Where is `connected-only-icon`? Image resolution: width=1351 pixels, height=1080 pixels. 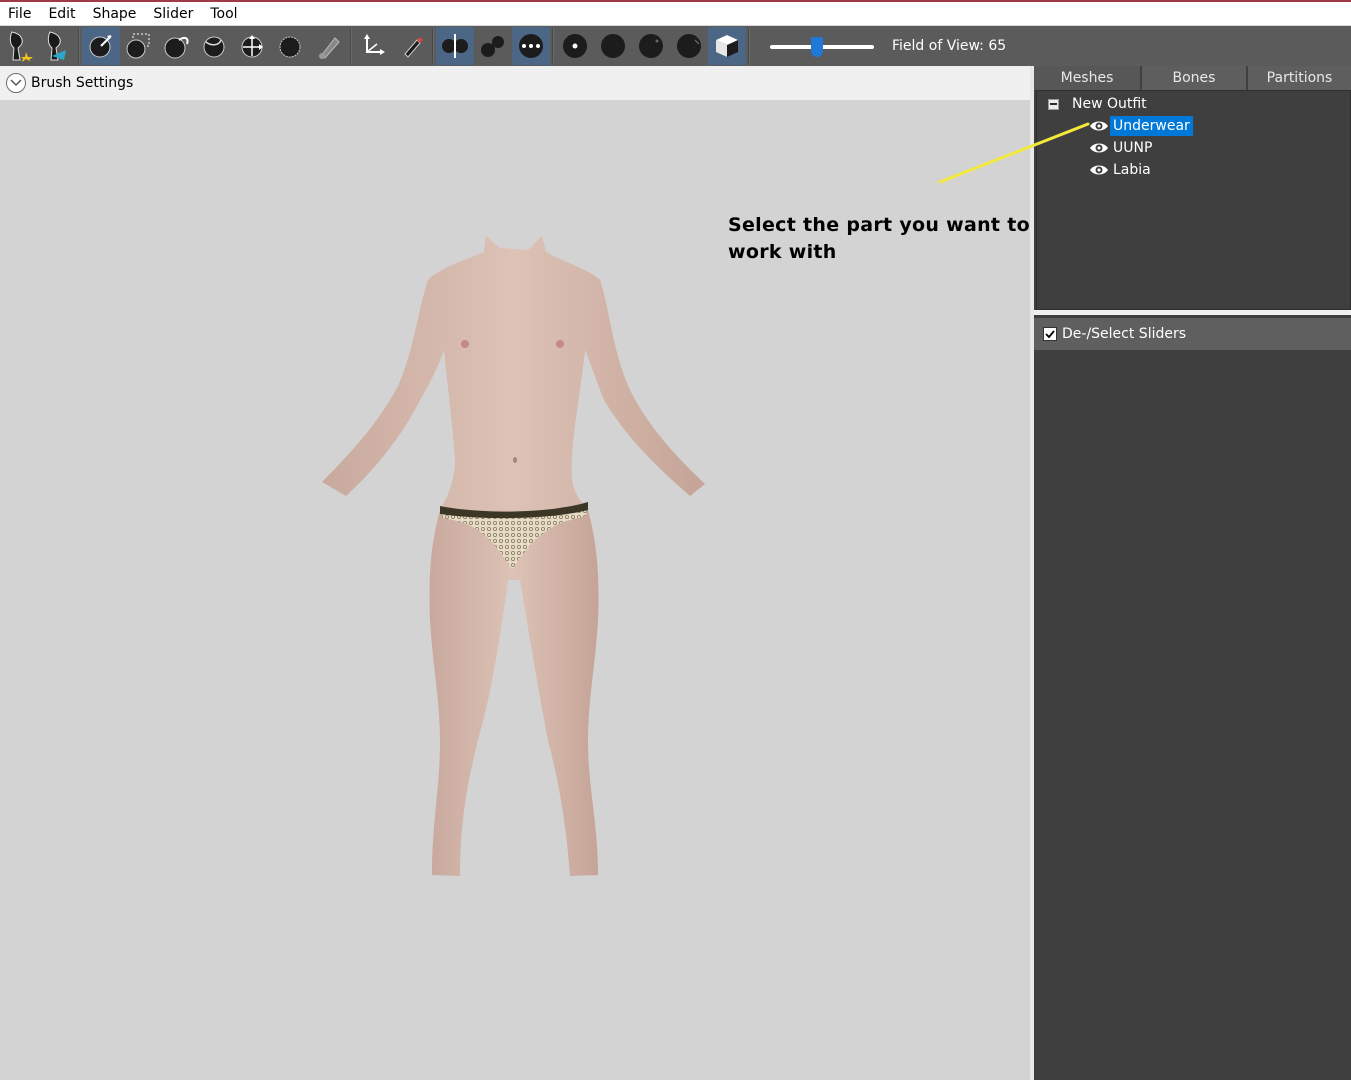
connected-only-icon is located at coordinates (492, 46).